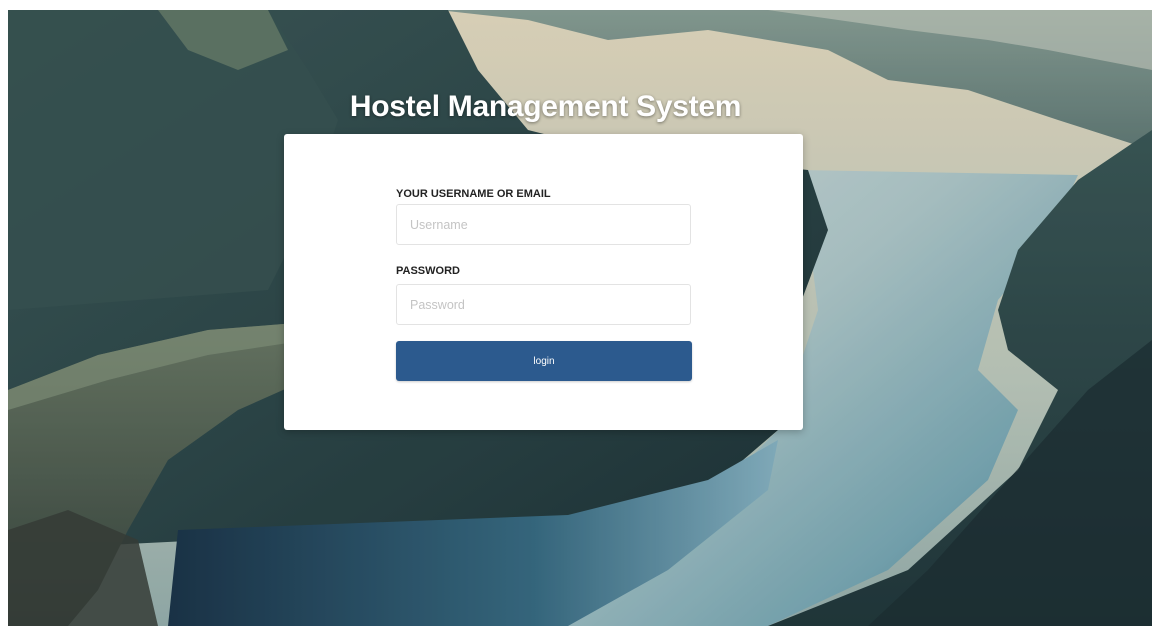  I want to click on username-label: YOUR USERNAME OR EMAIL, so click(473, 194).